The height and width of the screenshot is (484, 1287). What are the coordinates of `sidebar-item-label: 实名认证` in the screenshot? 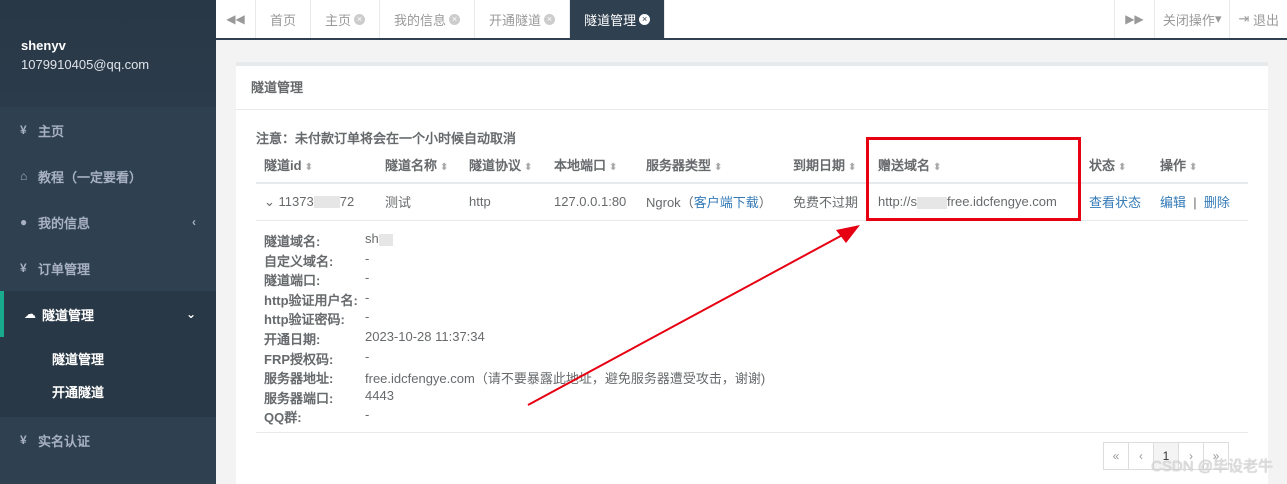 It's located at (64, 441).